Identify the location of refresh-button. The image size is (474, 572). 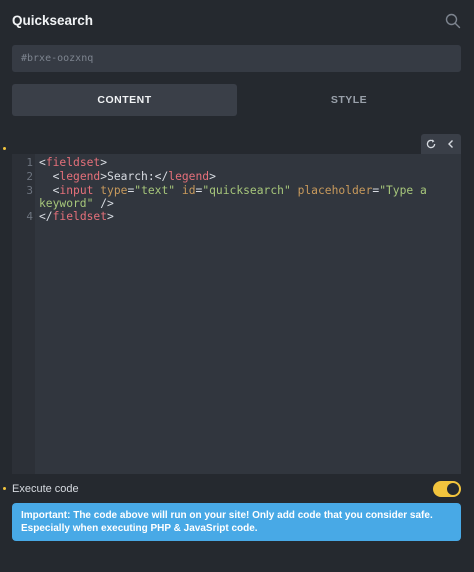
(431, 144).